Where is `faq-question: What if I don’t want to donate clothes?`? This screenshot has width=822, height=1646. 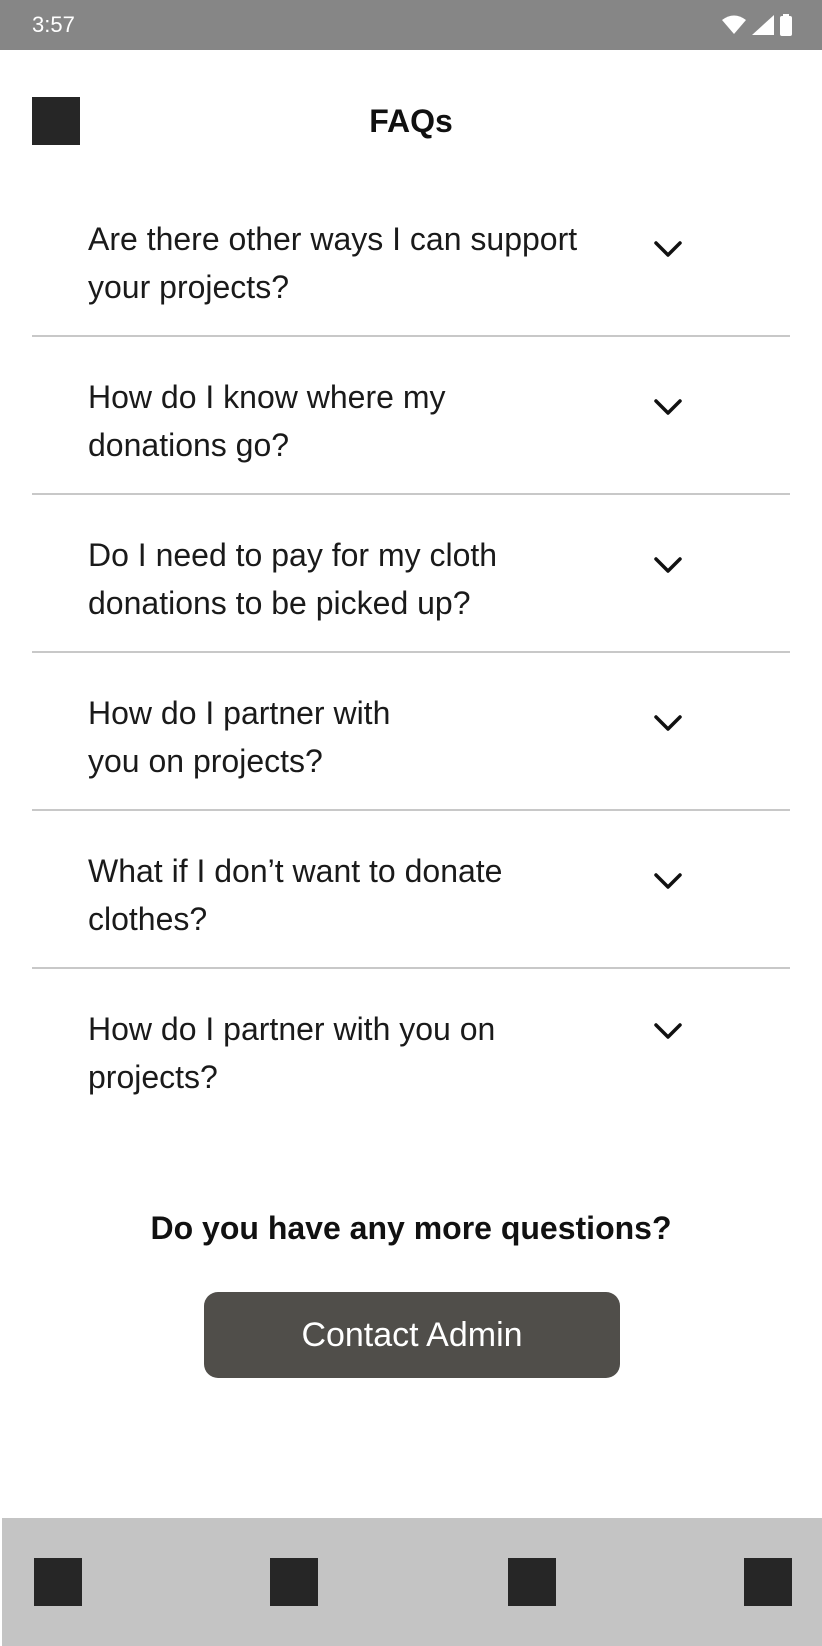
faq-question: What if I don’t want to donate clothes? is located at coordinates (295, 895).